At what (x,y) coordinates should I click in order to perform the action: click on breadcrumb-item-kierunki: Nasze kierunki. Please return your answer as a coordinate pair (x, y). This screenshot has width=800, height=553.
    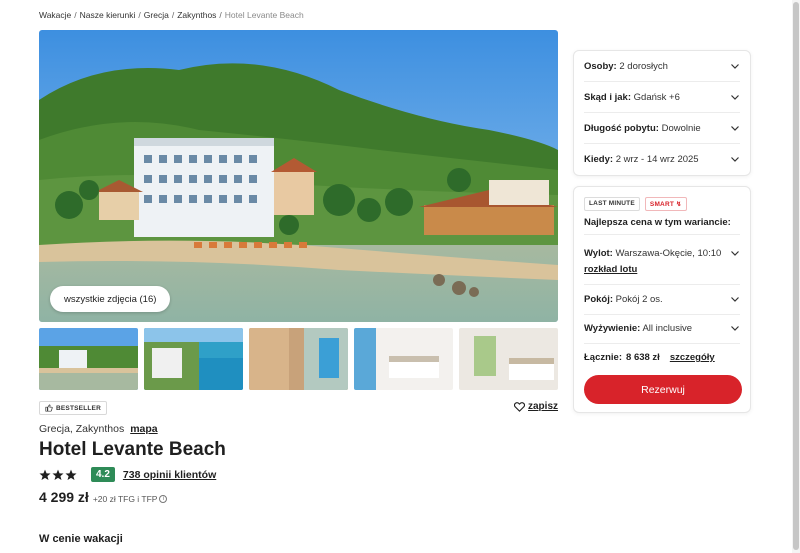
    Looking at the image, I should click on (108, 15).